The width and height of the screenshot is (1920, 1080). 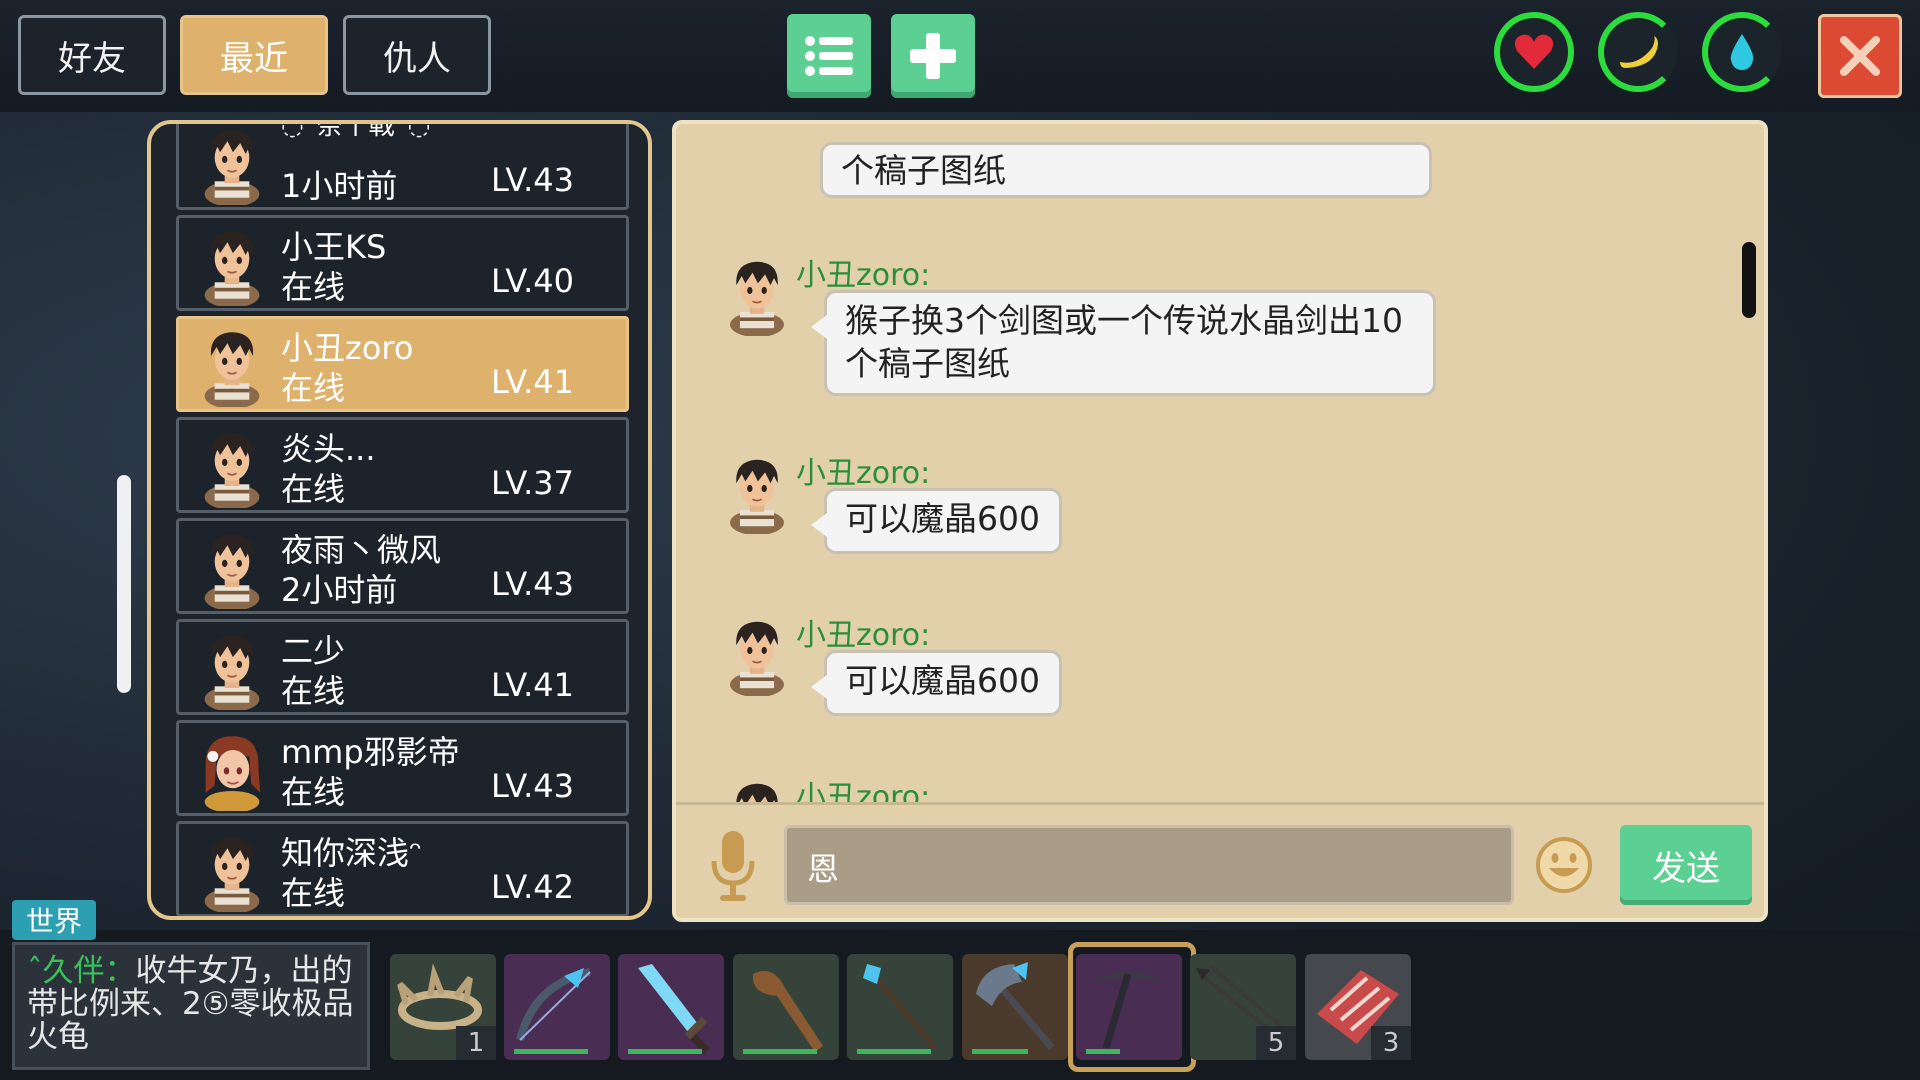 What do you see at coordinates (402, 165) in the screenshot?
I see `list-item: ◌°奈丨戰°◌ 1小时前 LV.43` at bounding box center [402, 165].